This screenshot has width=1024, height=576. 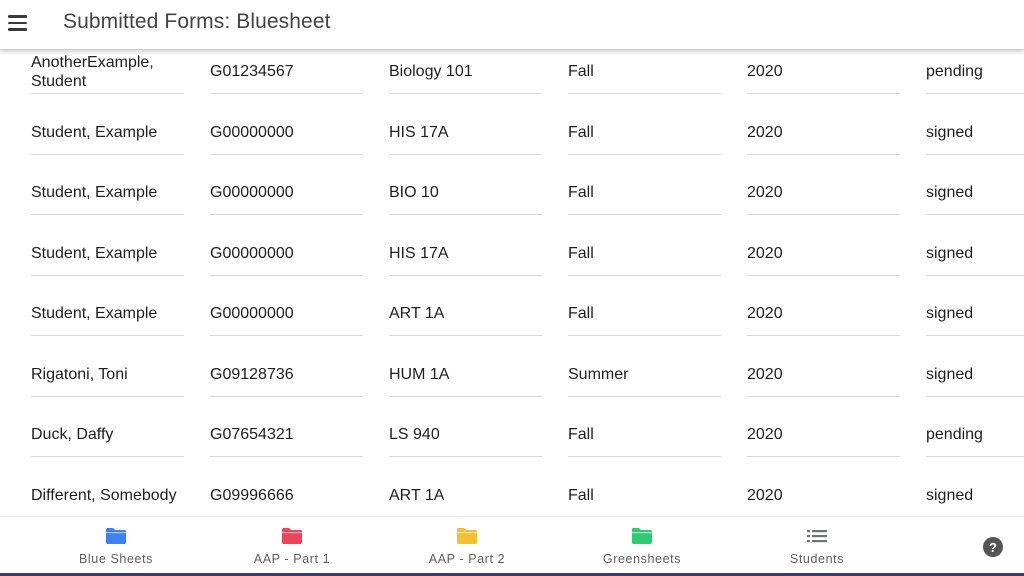 I want to click on cell-course: Biology 101, so click(x=465, y=72).